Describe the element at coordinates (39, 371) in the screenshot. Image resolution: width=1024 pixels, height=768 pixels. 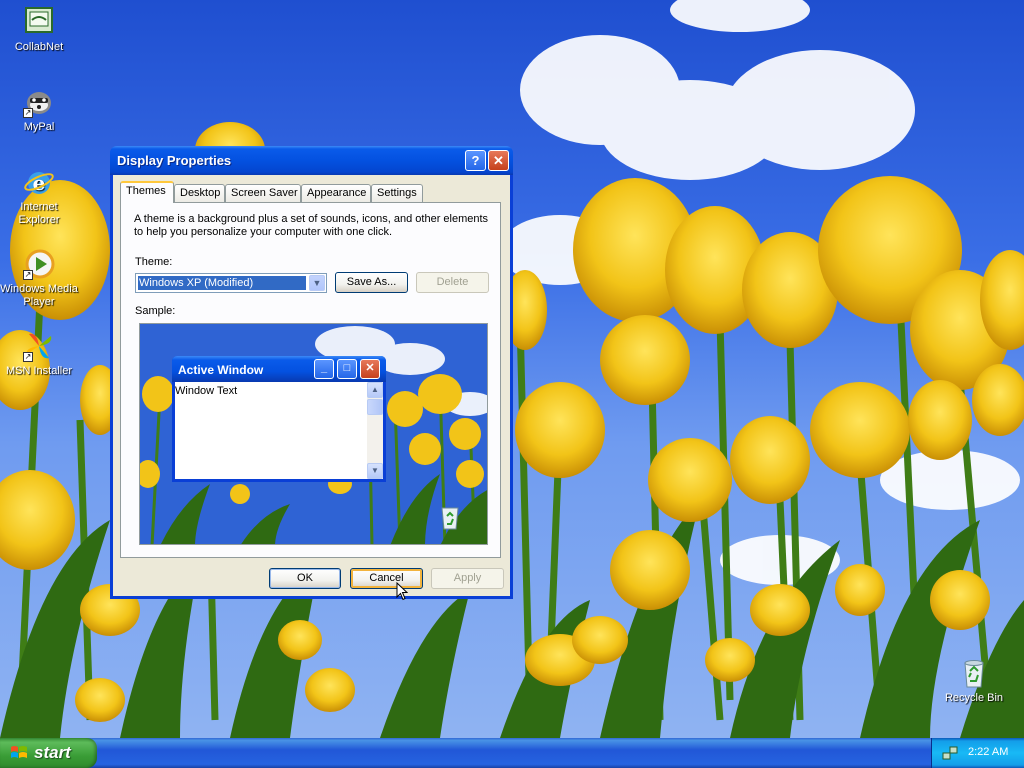
I see `desktop-icon-label: MSN Installer` at that location.